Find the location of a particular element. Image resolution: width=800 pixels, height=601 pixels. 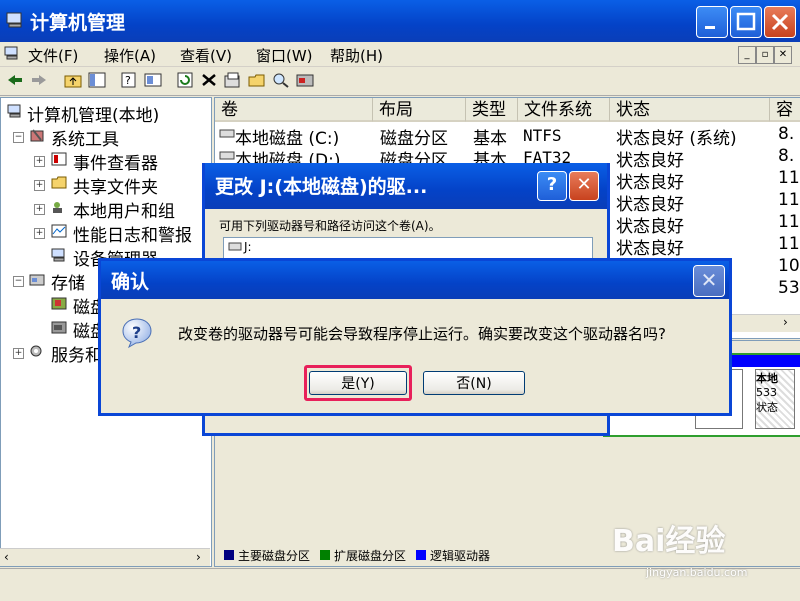

change-dialog-instruction: 可用下列驱动器号和路径访问这个卷(A)。 is located at coordinates (330, 226).